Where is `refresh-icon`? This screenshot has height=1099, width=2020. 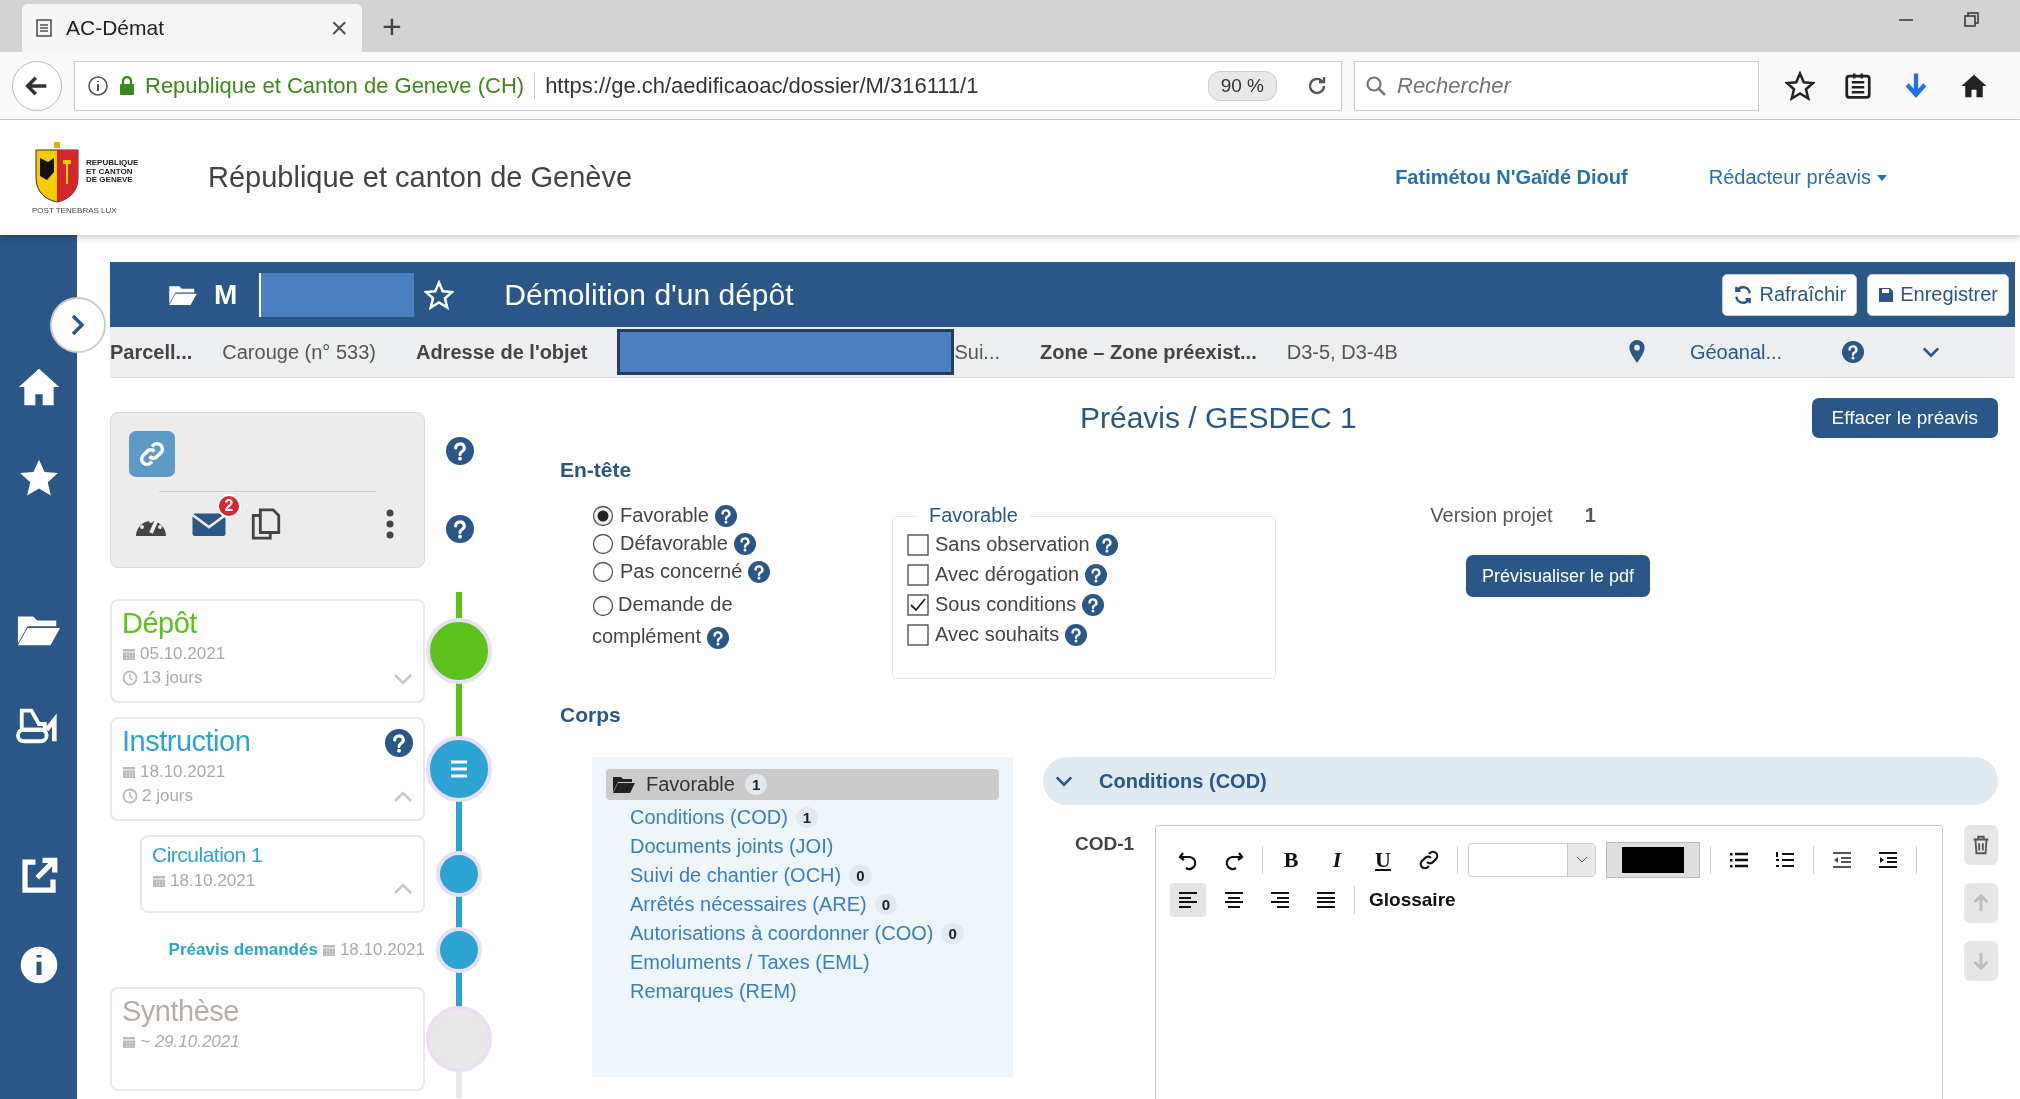 refresh-icon is located at coordinates (1743, 294).